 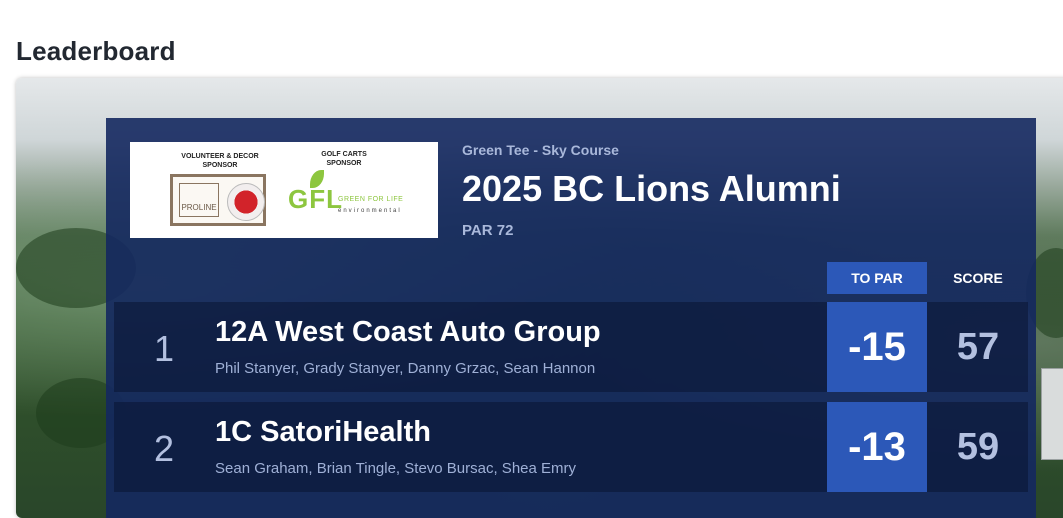 What do you see at coordinates (408, 332) in the screenshot?
I see `team-name: 12A West Coast Auto Group` at bounding box center [408, 332].